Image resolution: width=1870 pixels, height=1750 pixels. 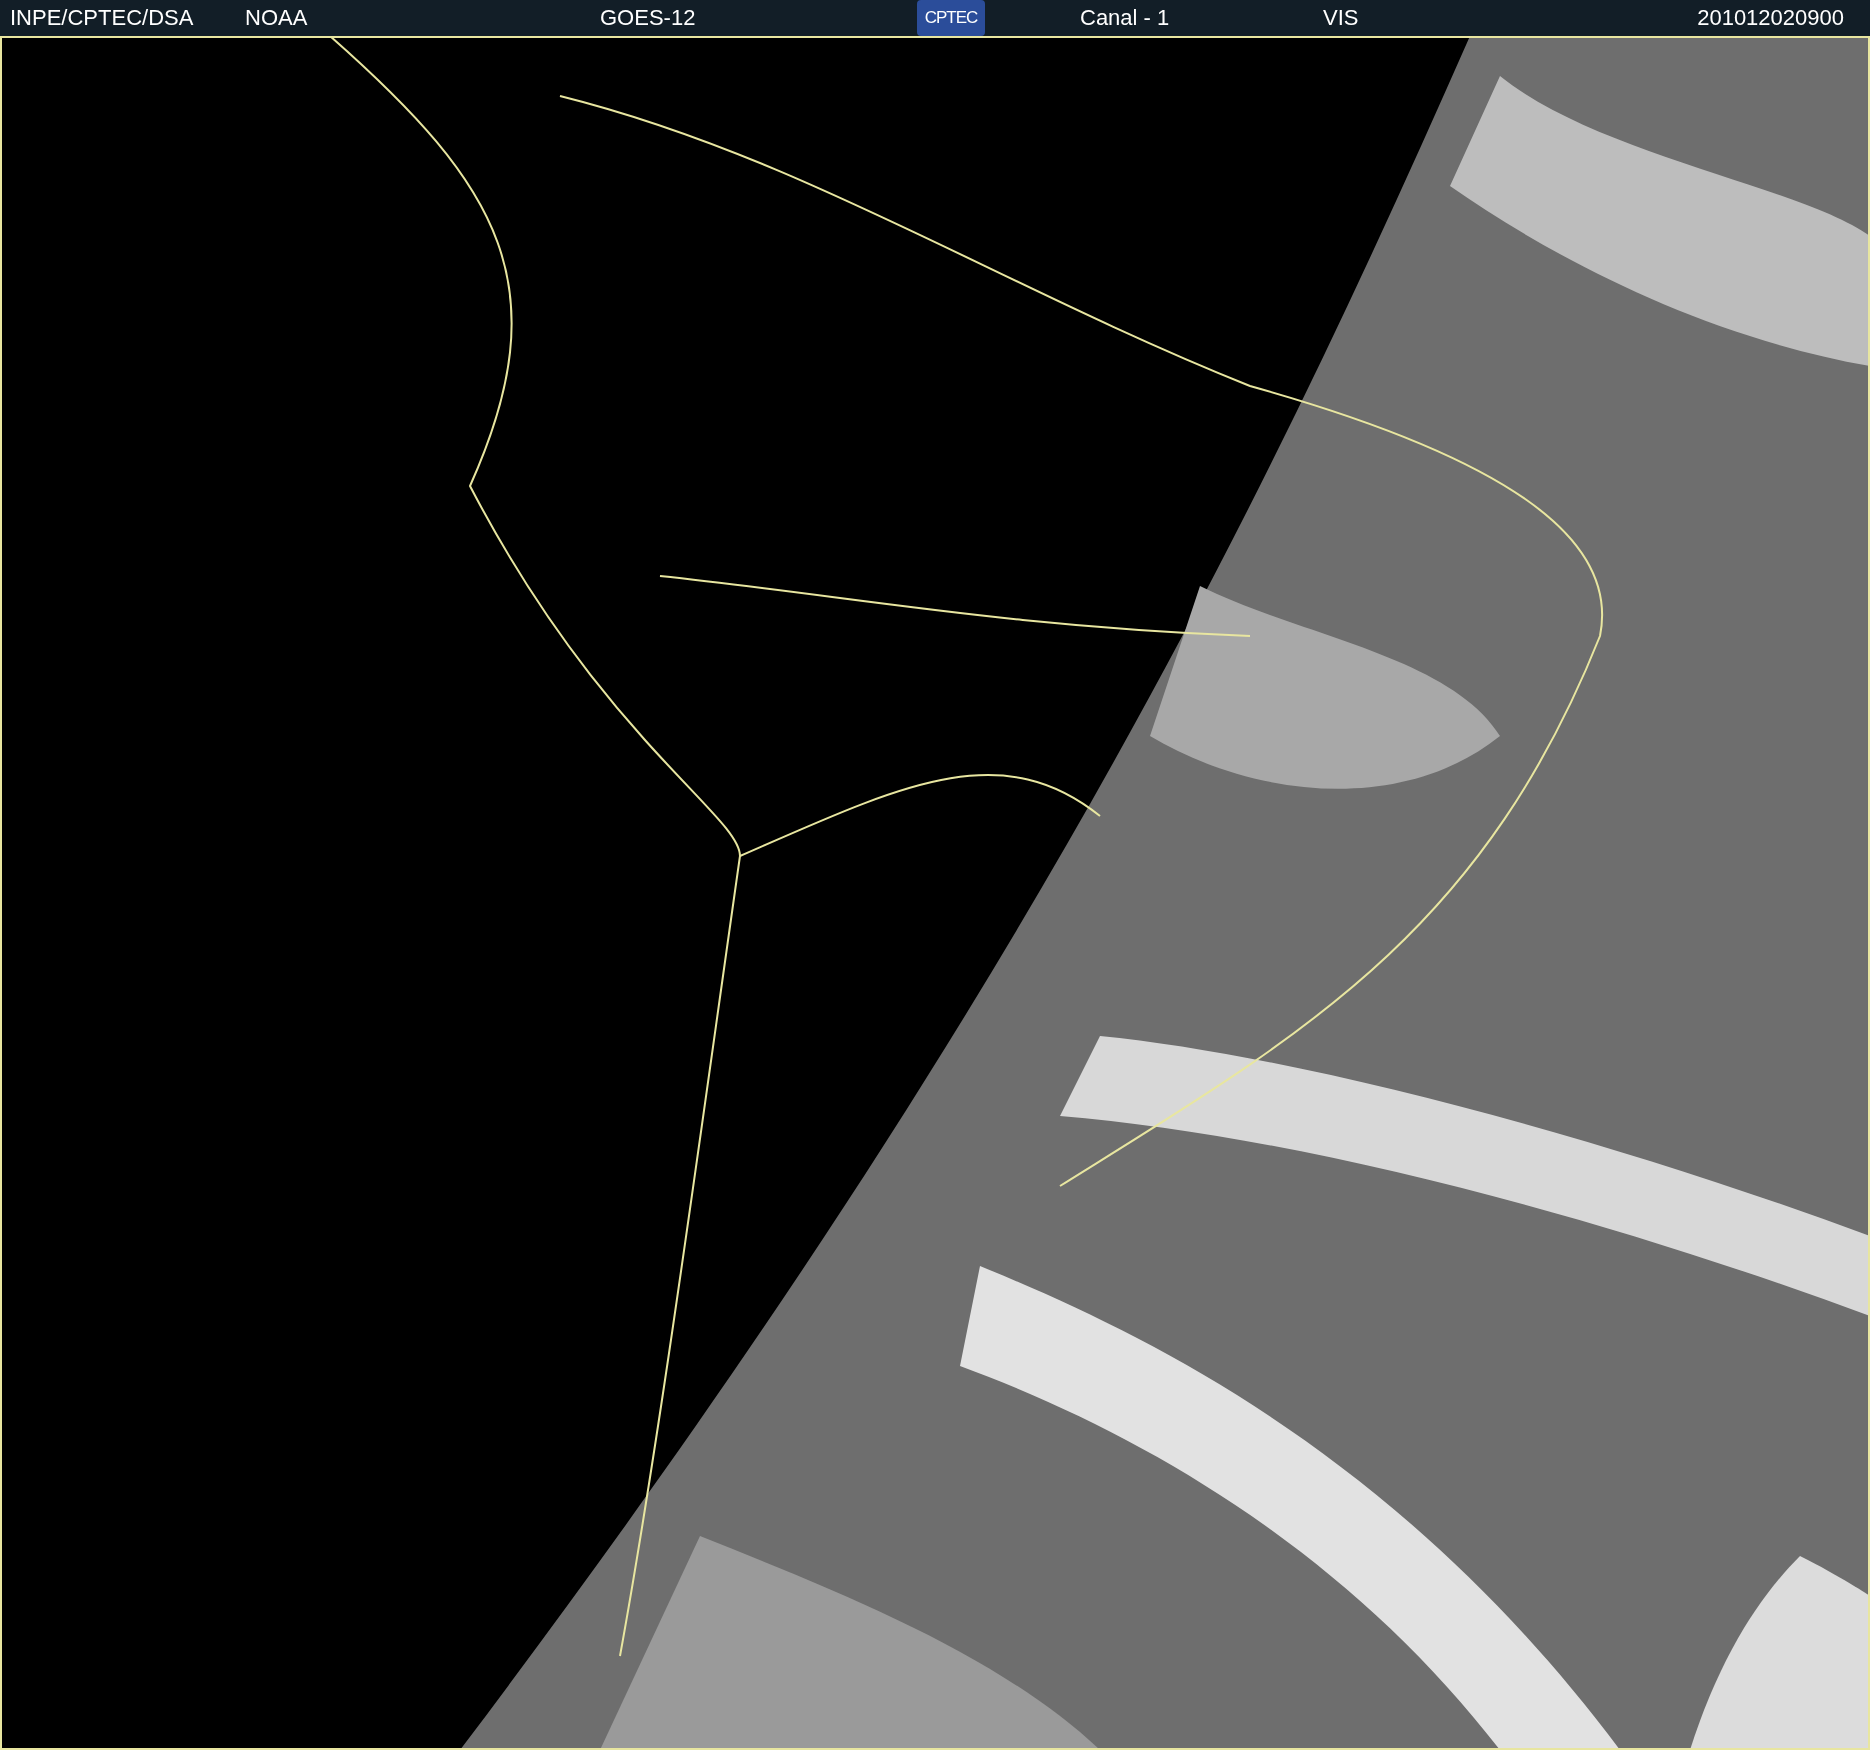 I want to click on channel-label: Canal - 1, so click(x=1125, y=18).